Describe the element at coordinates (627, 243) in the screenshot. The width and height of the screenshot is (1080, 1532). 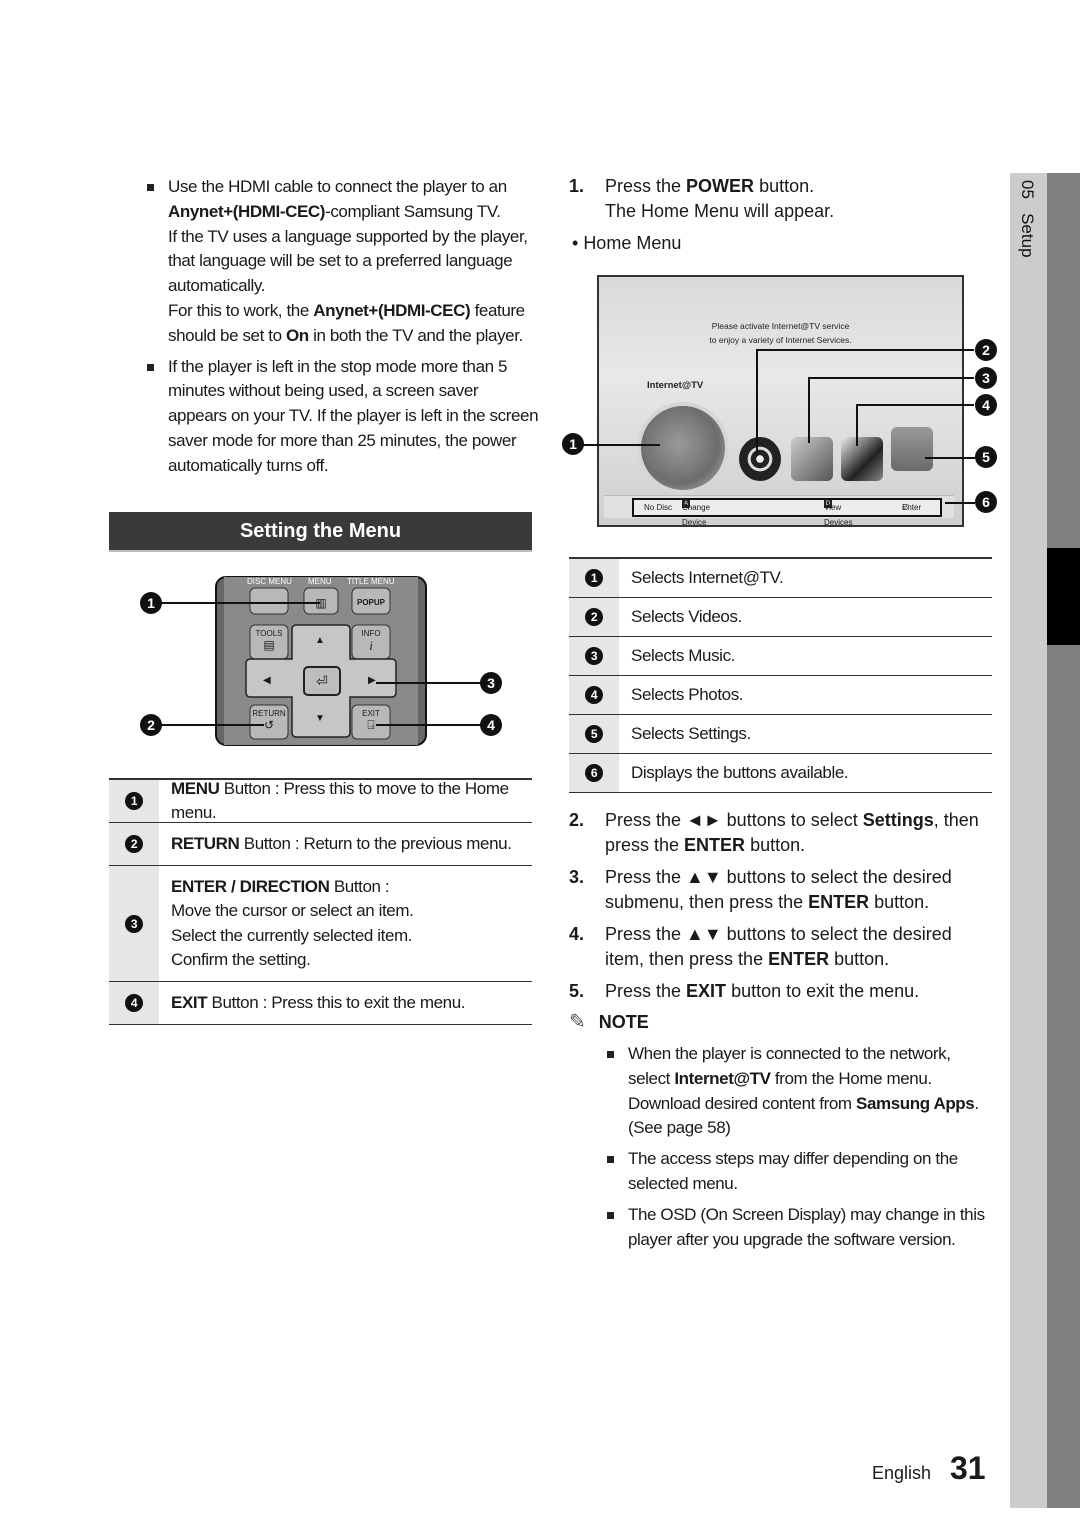
I see `home-menu-heading: • Home Menu` at that location.